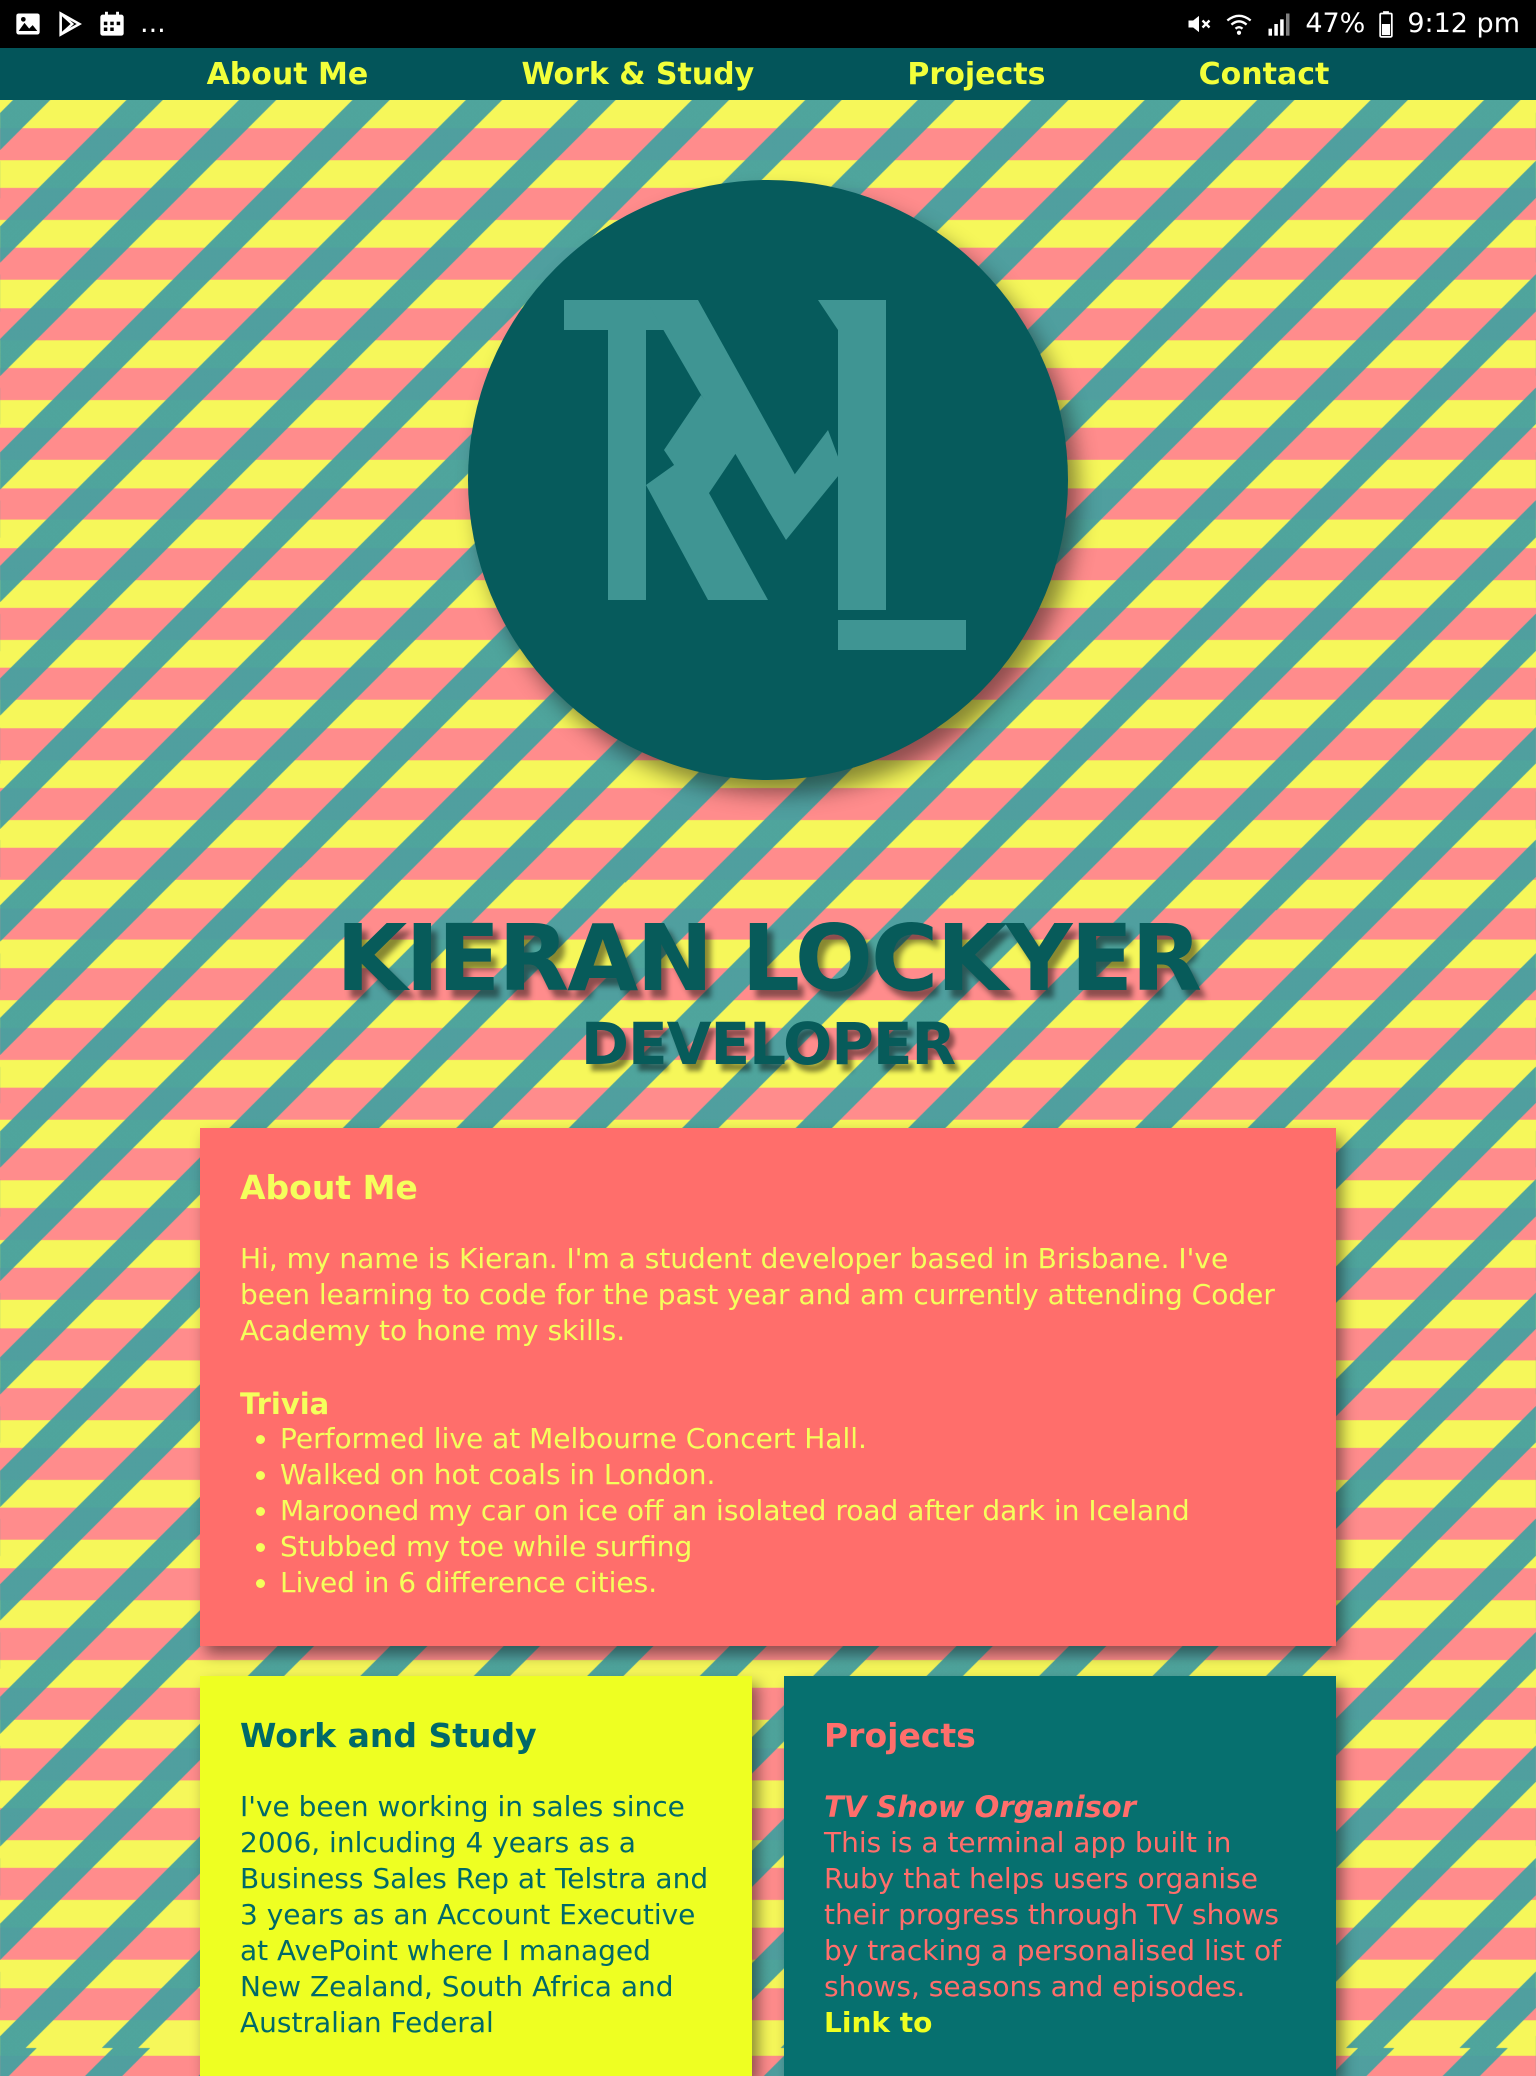 This screenshot has width=1536, height=2076. What do you see at coordinates (1239, 24) in the screenshot?
I see `wifi-icon` at bounding box center [1239, 24].